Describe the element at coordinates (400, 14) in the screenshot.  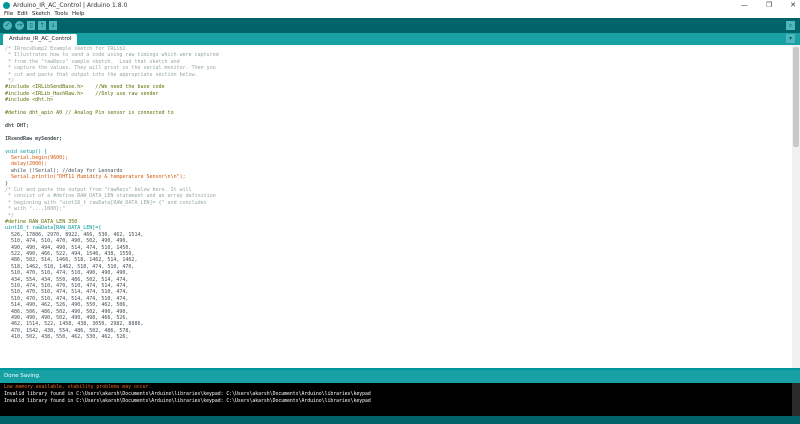
I see `menu-bar: File Edit Sketch Tools Help` at that location.